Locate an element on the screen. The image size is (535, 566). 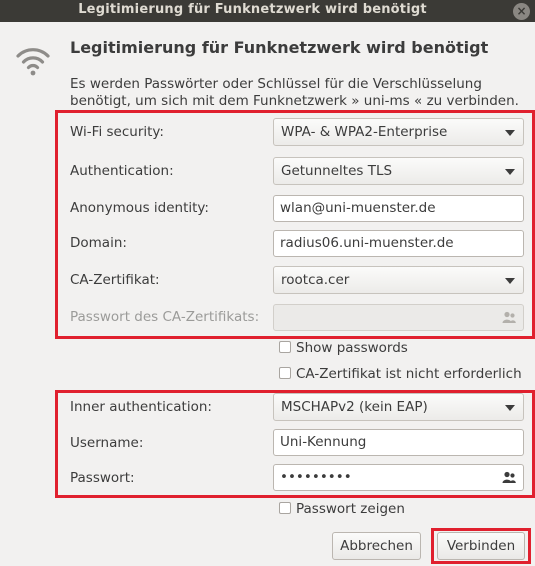
ca-not-required-checkbox: CA-Zertifikat ist nicht erforderlich is located at coordinates (400, 374).